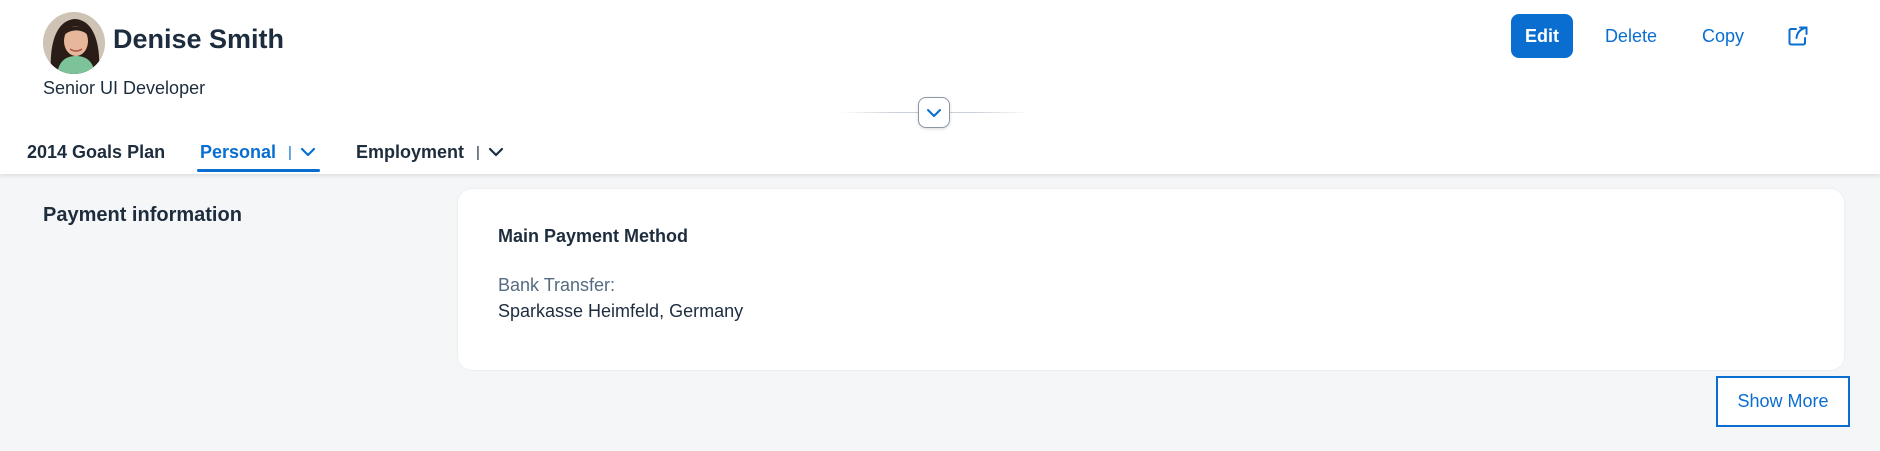 This screenshot has height=451, width=1880. I want to click on show-more-button: Show More, so click(1783, 401).